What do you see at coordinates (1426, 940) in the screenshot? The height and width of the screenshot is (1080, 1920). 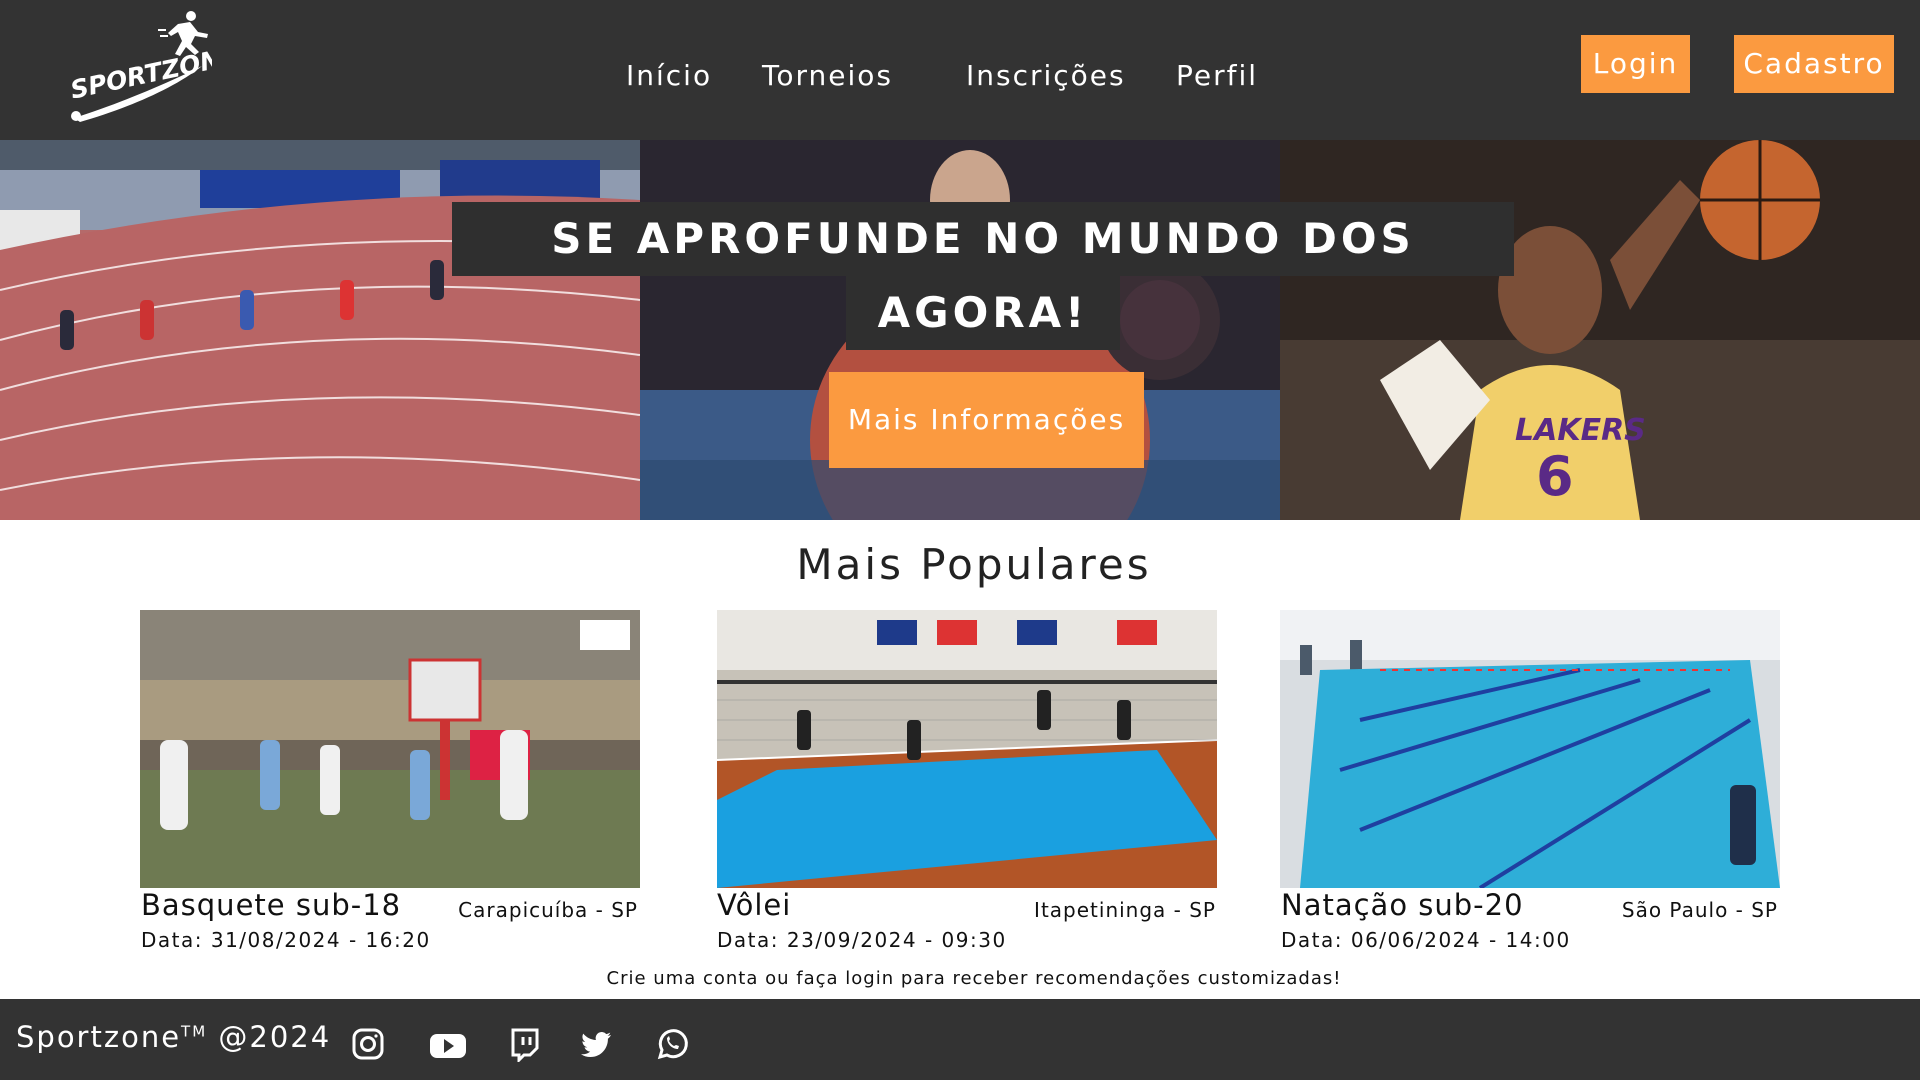 I see `card-date-swimming: Data: 06/06/2024 - 14:00` at bounding box center [1426, 940].